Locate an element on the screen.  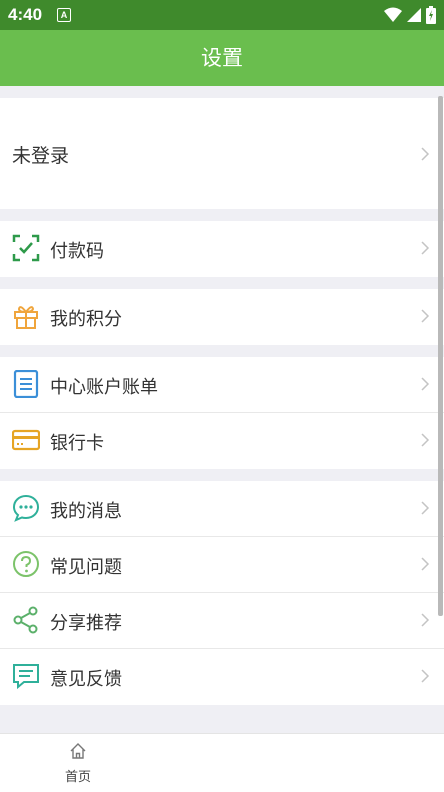
scan-check-icon is located at coordinates (26, 248).